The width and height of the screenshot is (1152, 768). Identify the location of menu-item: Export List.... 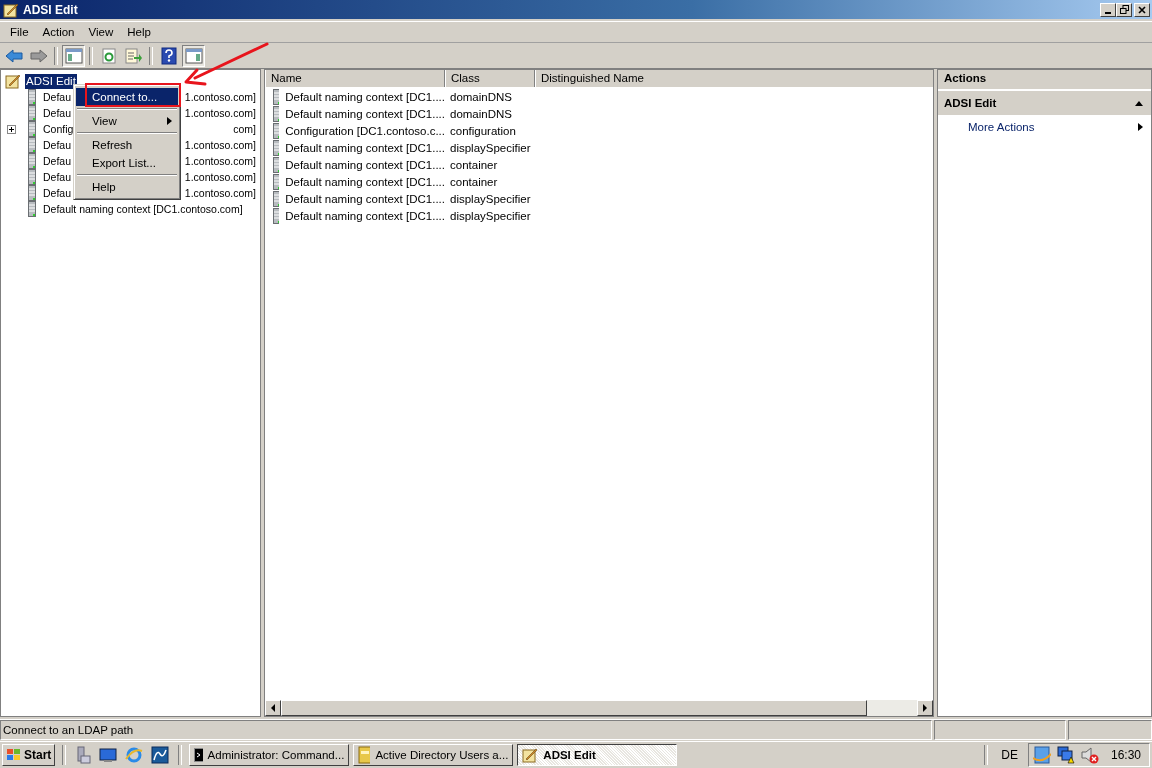
(127, 163).